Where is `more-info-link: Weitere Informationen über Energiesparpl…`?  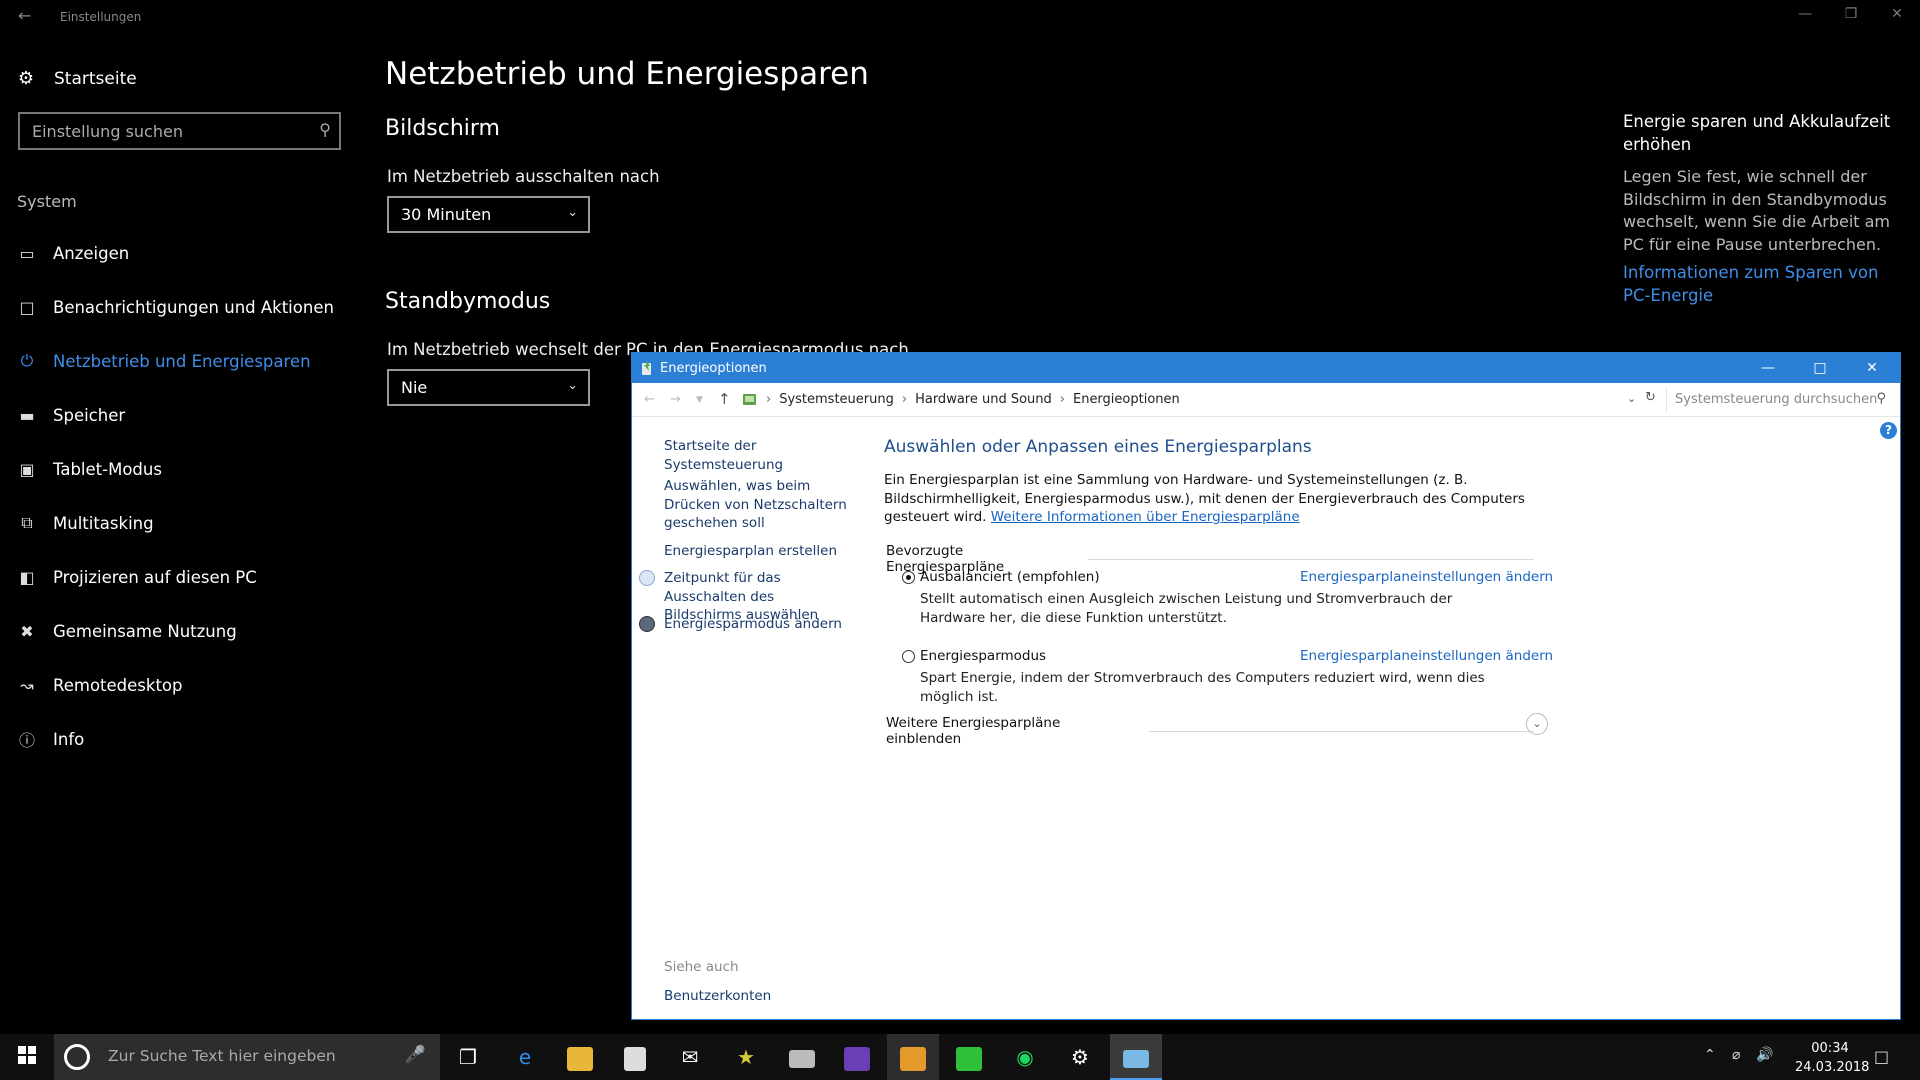 more-info-link: Weitere Informationen über Energiesparpl… is located at coordinates (1145, 517).